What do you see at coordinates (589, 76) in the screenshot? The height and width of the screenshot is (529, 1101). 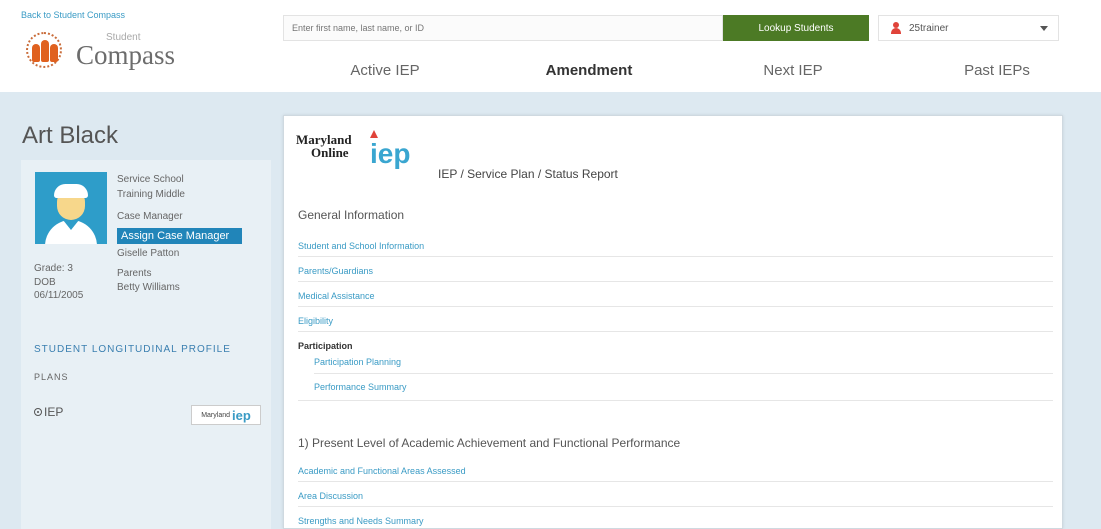 I see `tab-amendment: Amendment` at bounding box center [589, 76].